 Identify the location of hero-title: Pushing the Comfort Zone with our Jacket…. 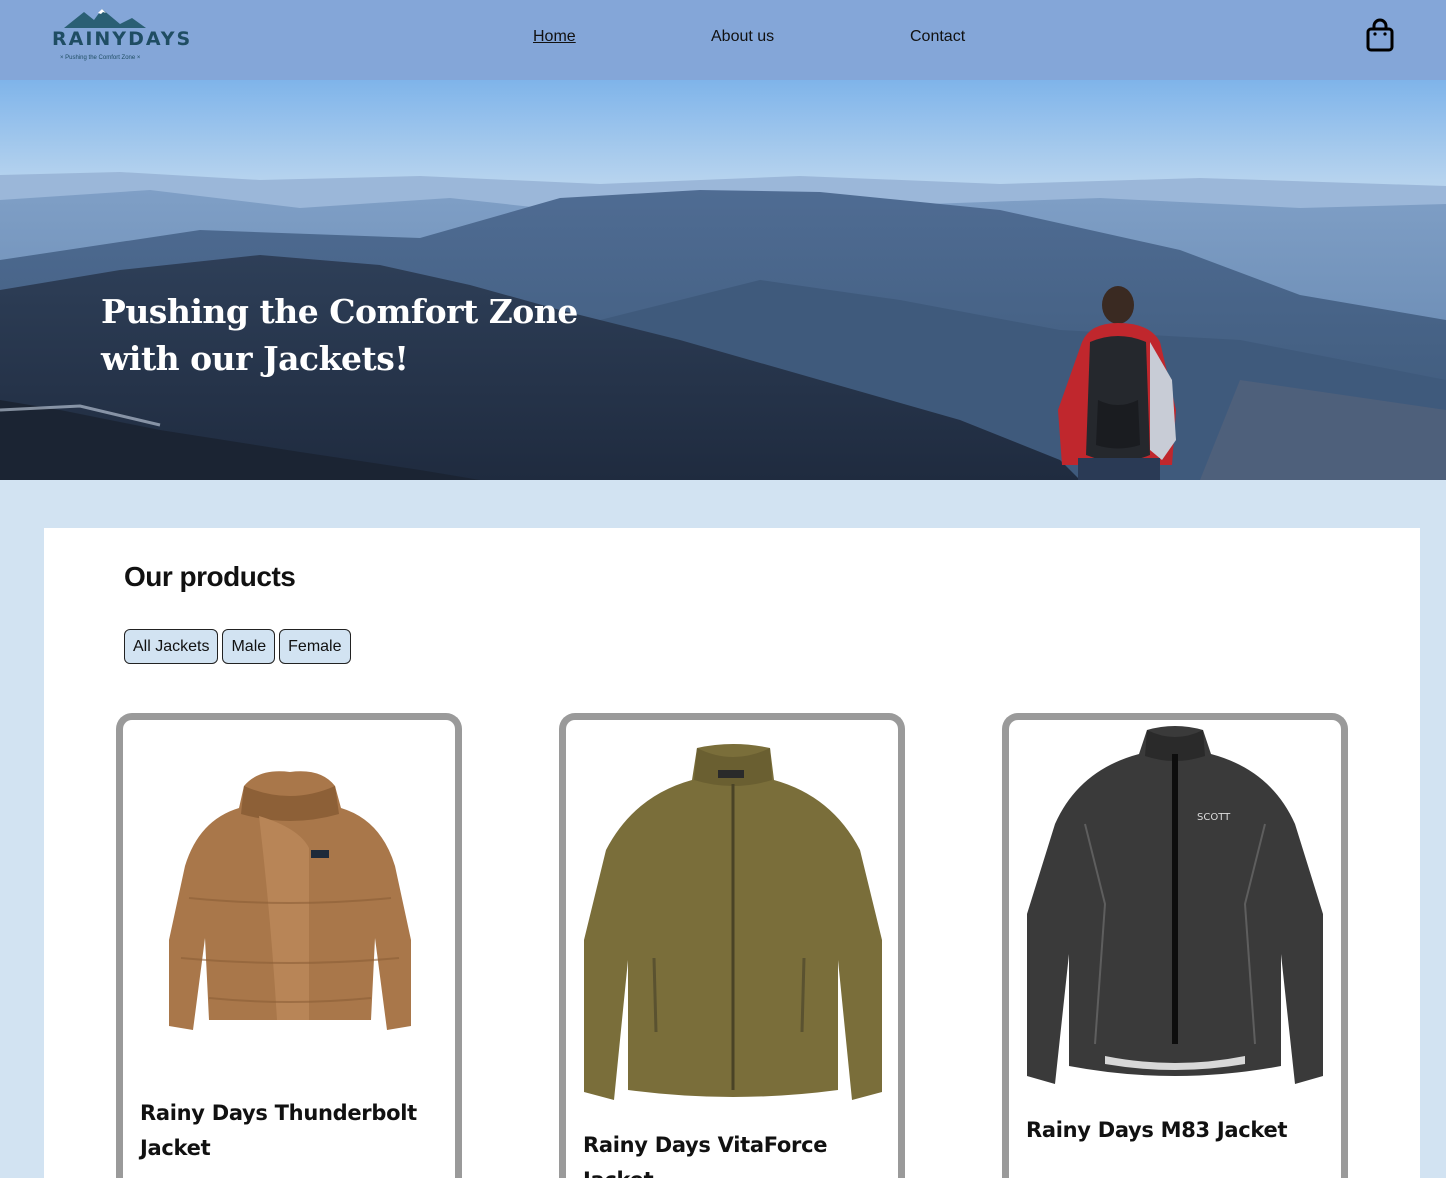
(339, 335).